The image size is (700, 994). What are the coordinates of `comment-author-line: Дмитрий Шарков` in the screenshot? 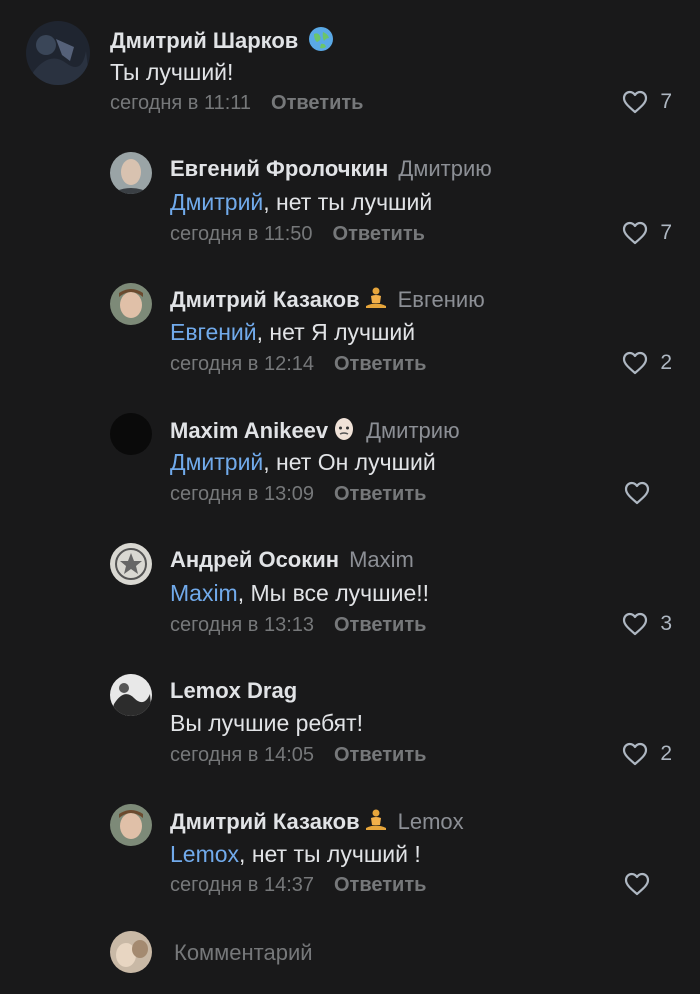 It's located at (222, 42).